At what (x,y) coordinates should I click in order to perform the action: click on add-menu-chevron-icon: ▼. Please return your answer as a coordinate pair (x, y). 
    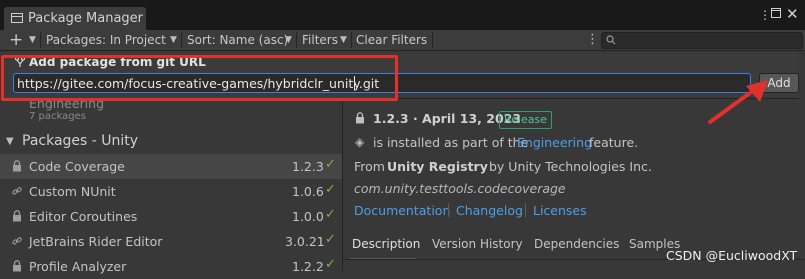
    Looking at the image, I should click on (32, 40).